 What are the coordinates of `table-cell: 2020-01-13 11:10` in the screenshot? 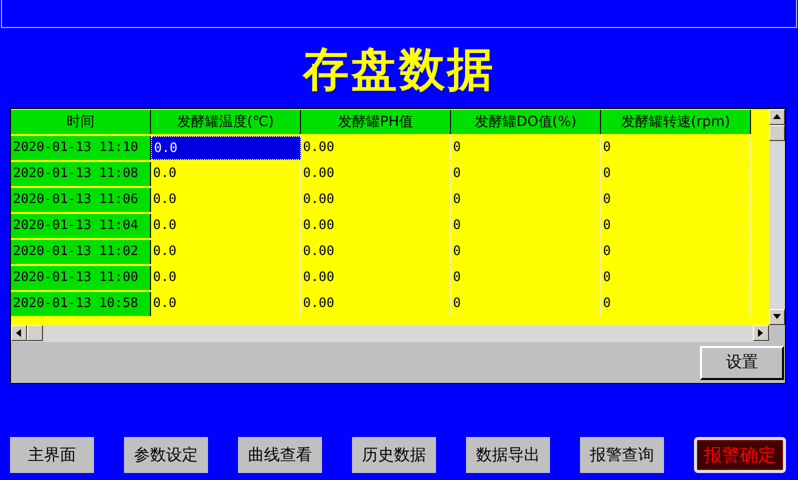 It's located at (81, 148).